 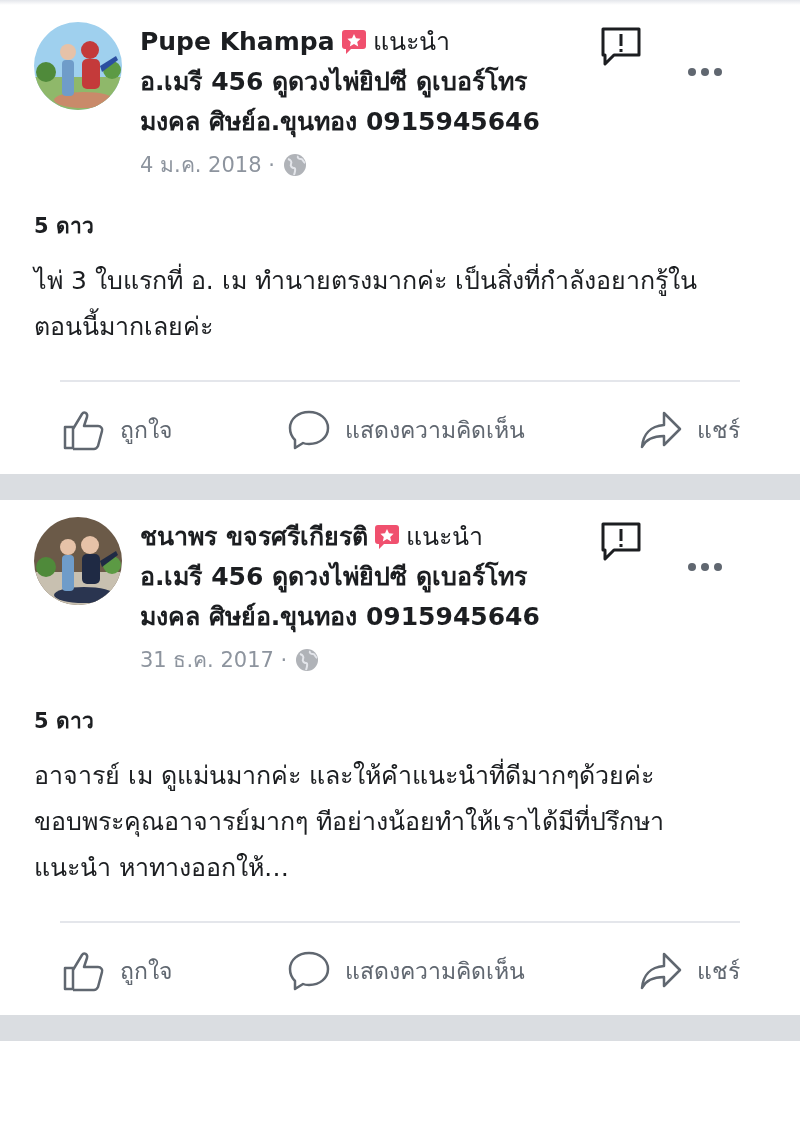 What do you see at coordinates (254, 537) in the screenshot?
I see `author-name: ชนาพร ขจรศรีเกียรติ` at bounding box center [254, 537].